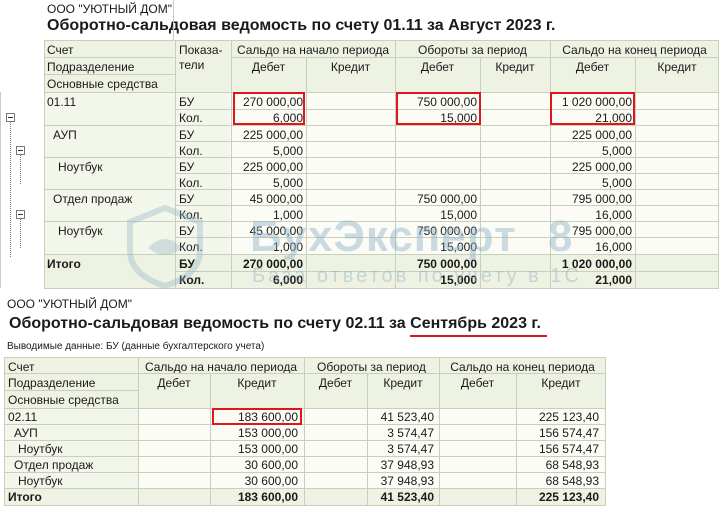 The width and height of the screenshot is (719, 507). I want to click on period-underline, so click(478, 336).